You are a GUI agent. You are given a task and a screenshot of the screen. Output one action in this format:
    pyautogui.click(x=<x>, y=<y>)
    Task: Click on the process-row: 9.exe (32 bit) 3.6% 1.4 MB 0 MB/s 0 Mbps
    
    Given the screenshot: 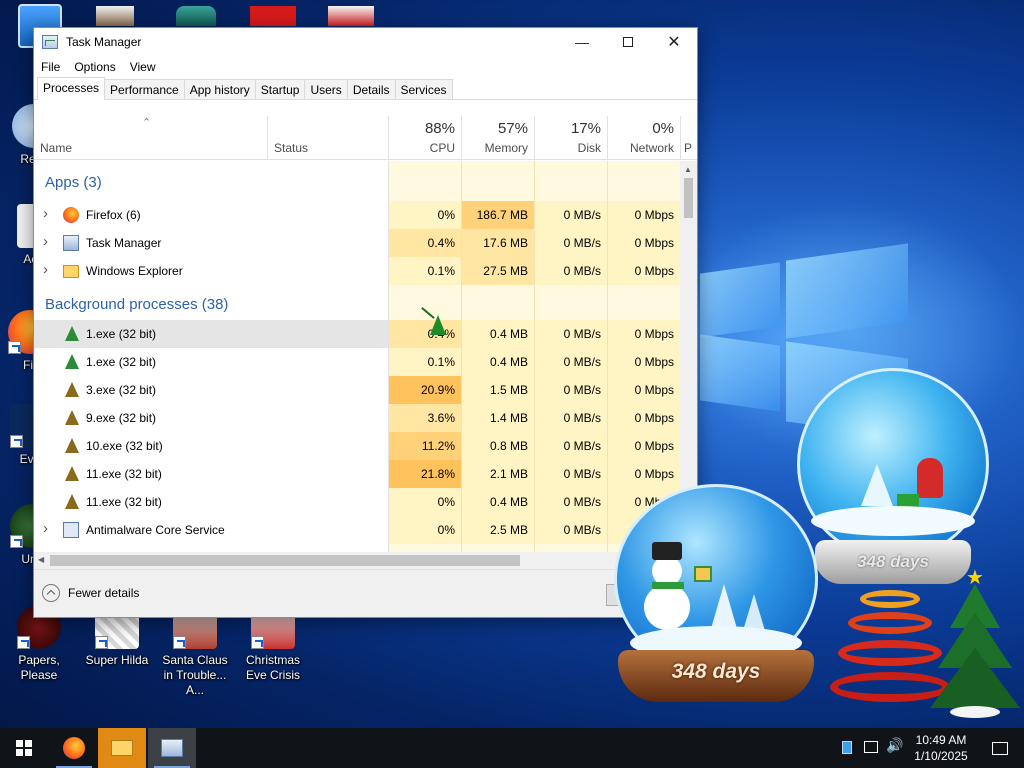 What is the action you would take?
    pyautogui.click(x=357, y=418)
    